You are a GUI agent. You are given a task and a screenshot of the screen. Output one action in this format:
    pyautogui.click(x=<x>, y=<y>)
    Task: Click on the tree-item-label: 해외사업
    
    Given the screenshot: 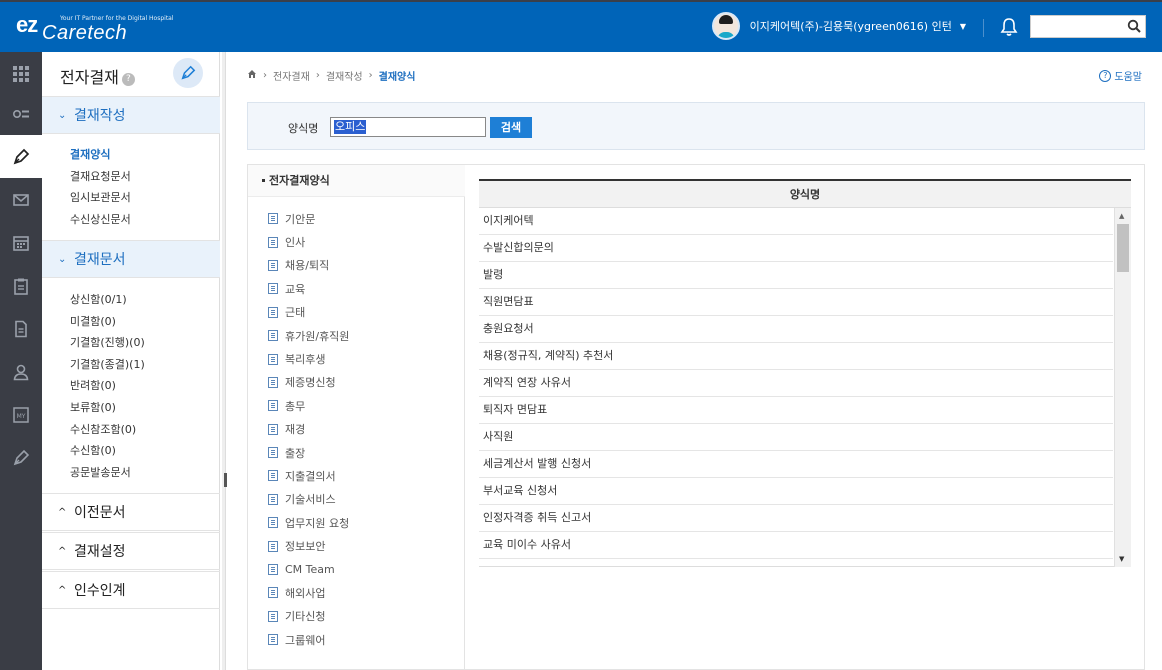 What is the action you would take?
    pyautogui.click(x=305, y=593)
    